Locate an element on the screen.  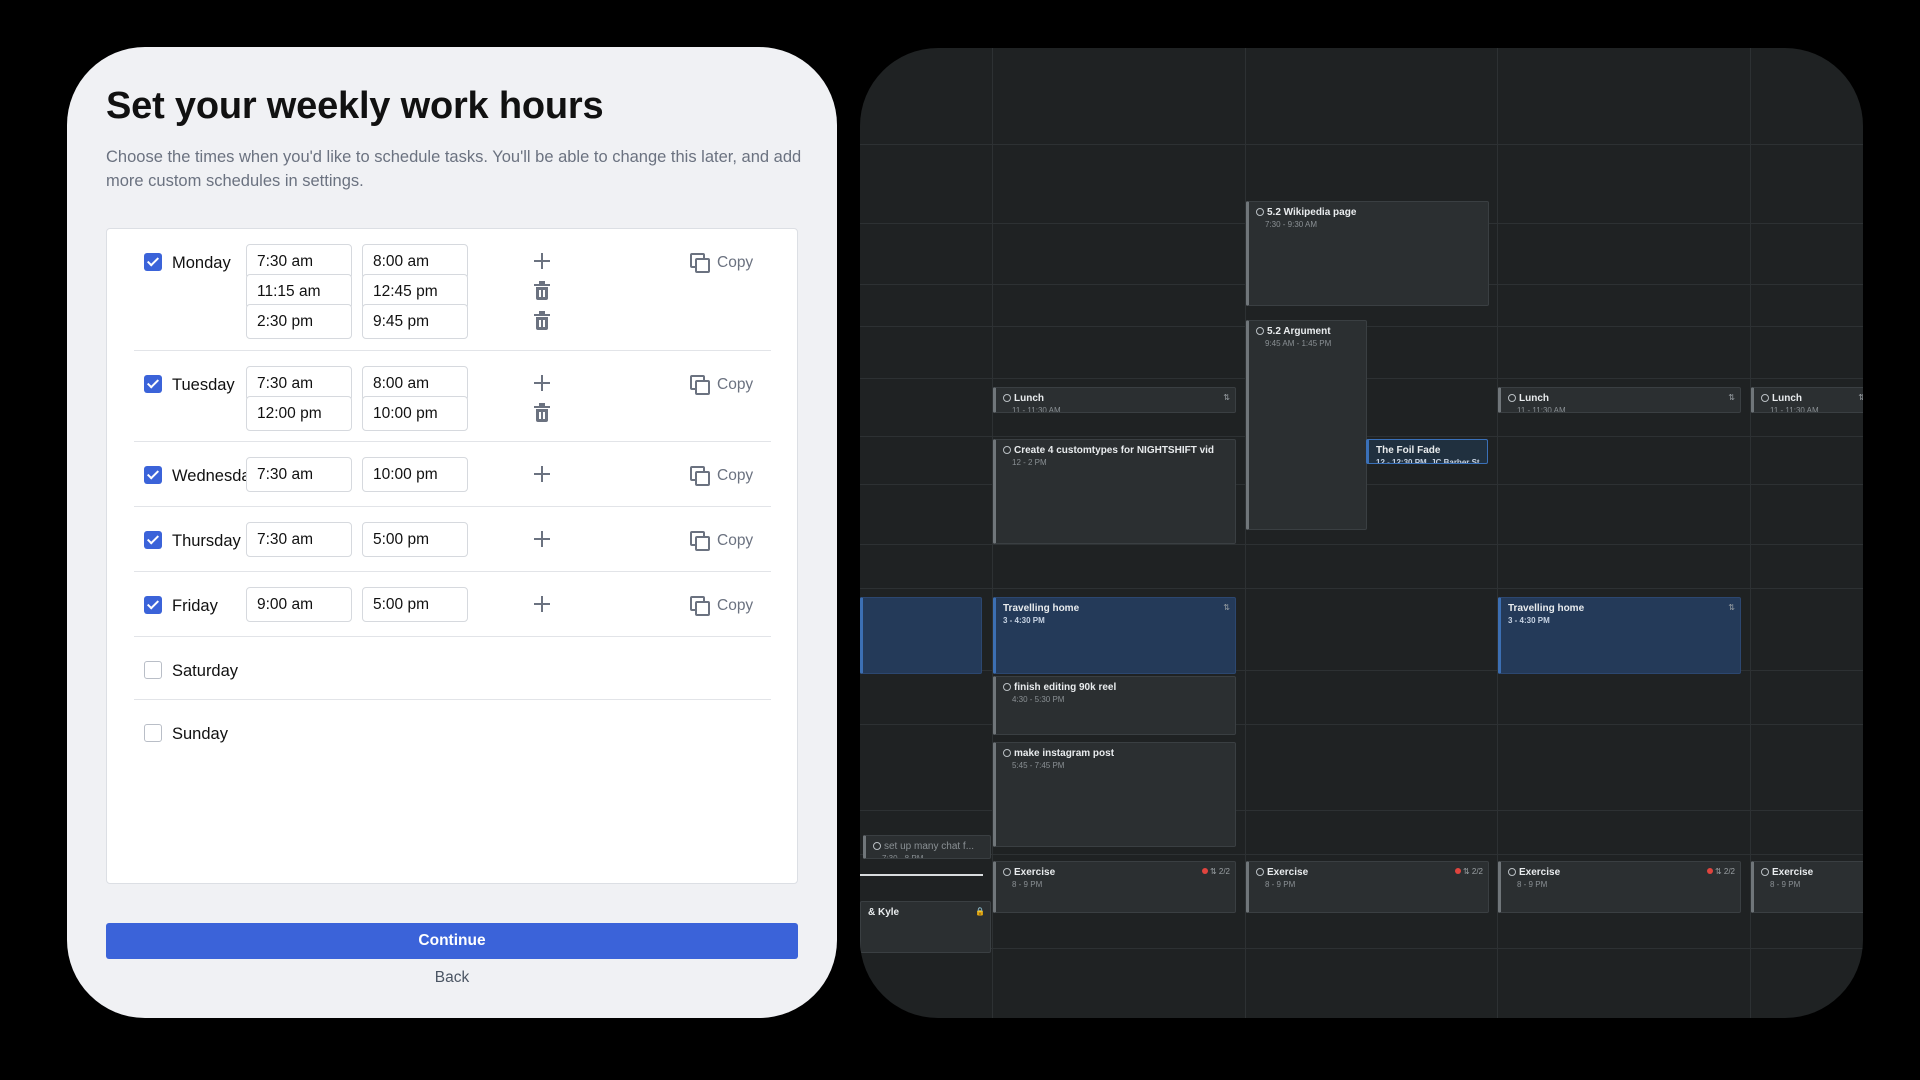
calendar-event: make instagram post 5:45 - 7:45 PM is located at coordinates (1114, 794).